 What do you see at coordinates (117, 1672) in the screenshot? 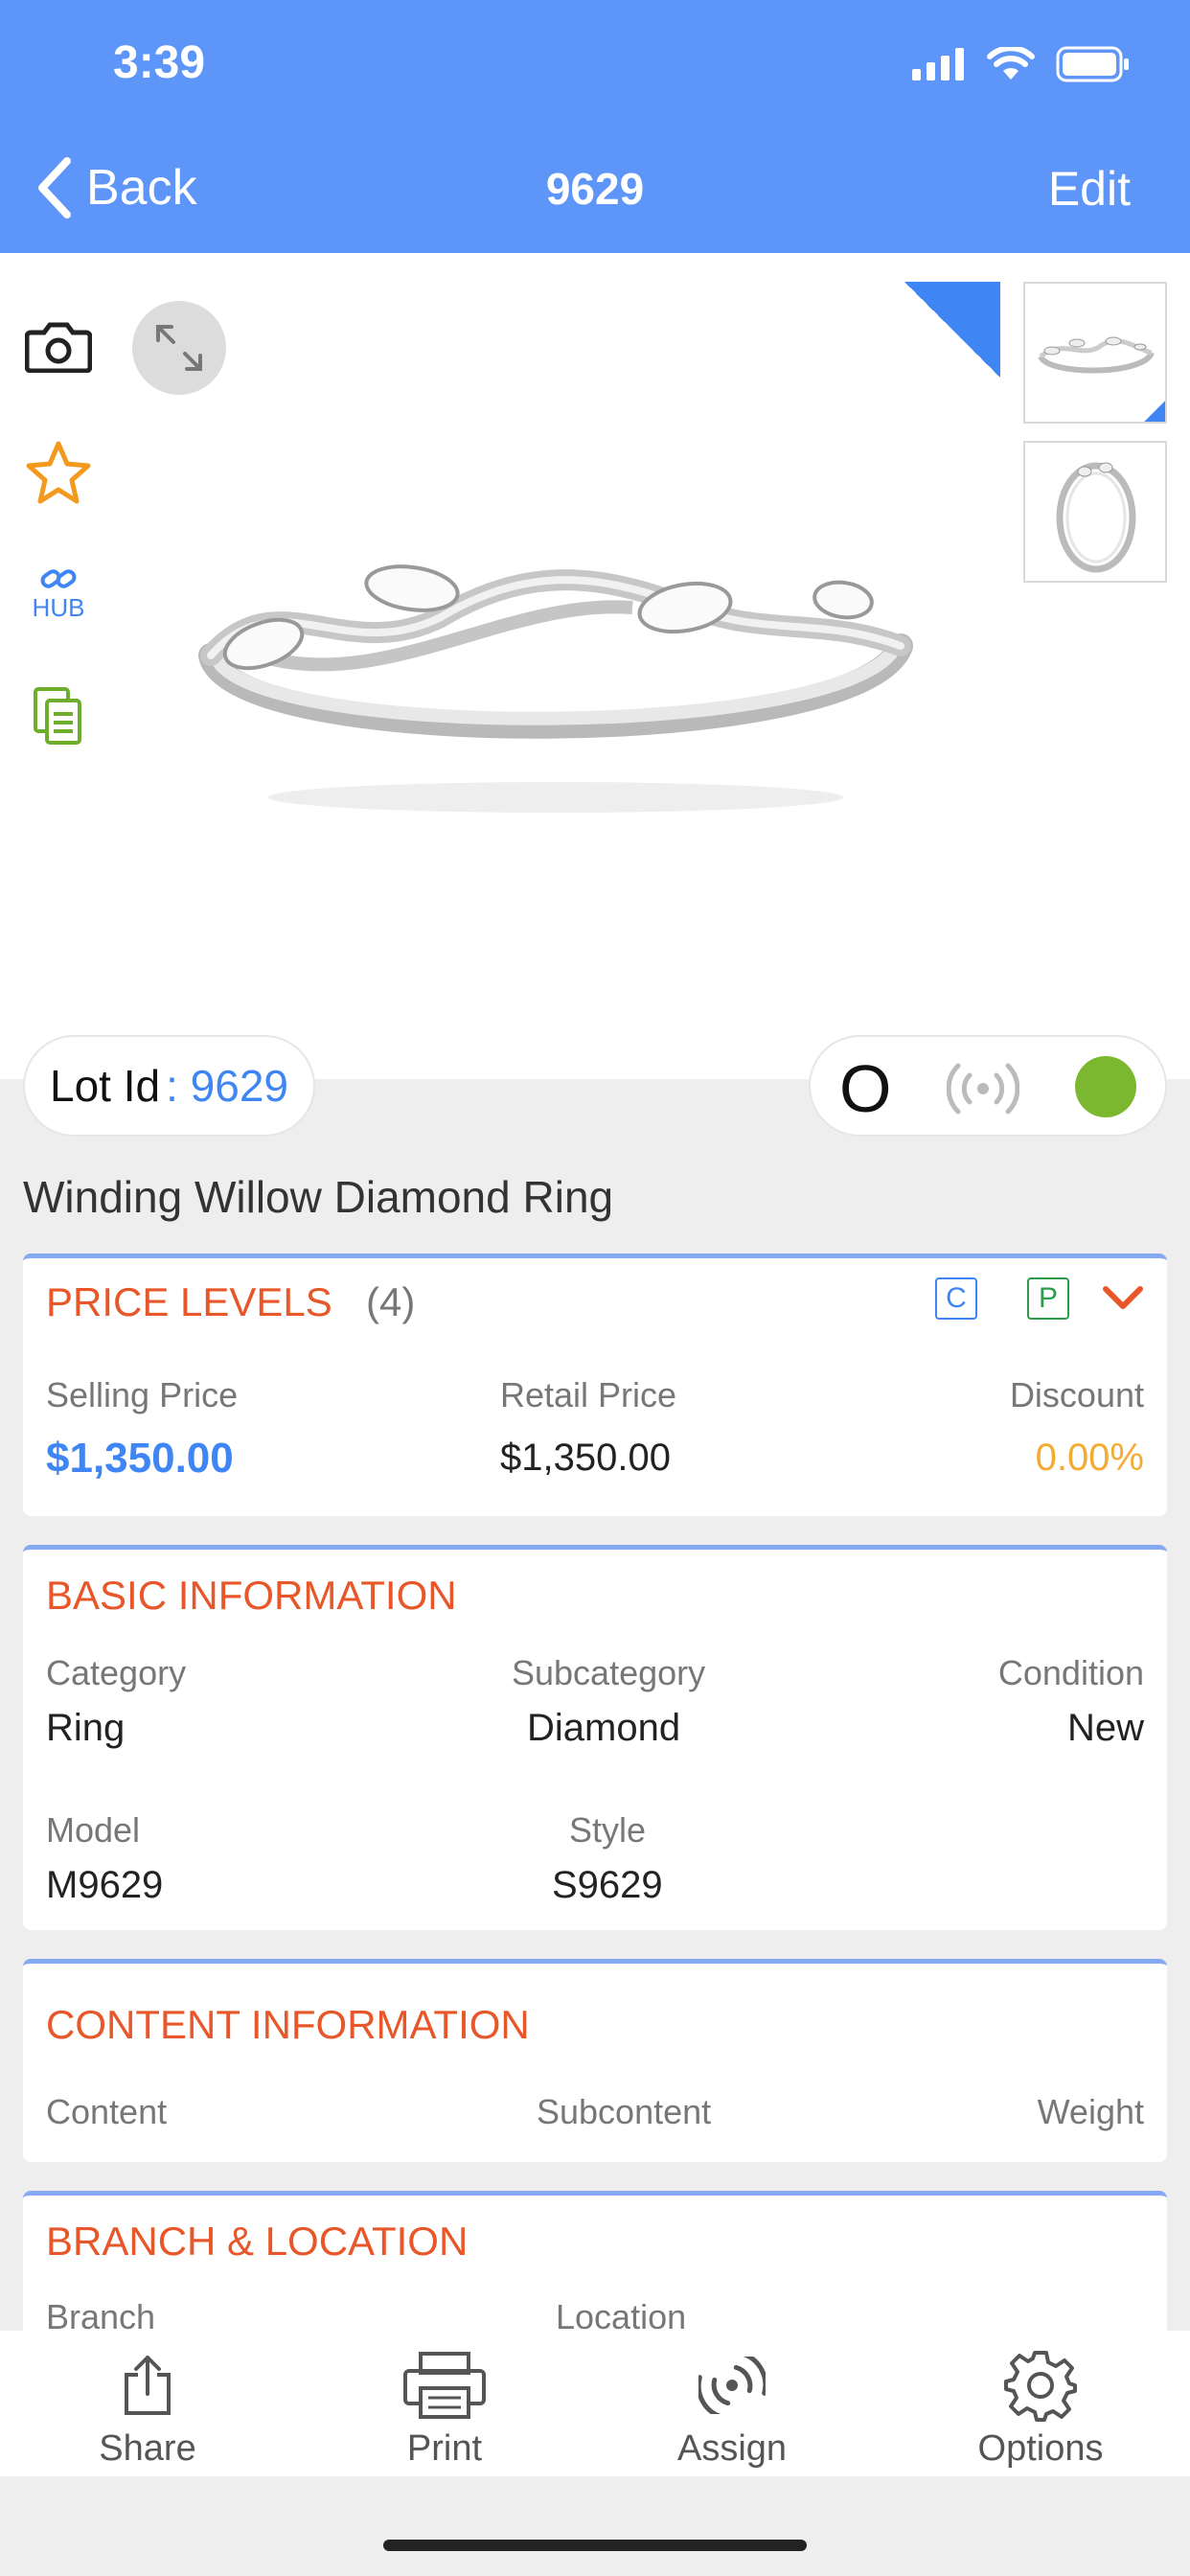
I see `category-label: Category` at bounding box center [117, 1672].